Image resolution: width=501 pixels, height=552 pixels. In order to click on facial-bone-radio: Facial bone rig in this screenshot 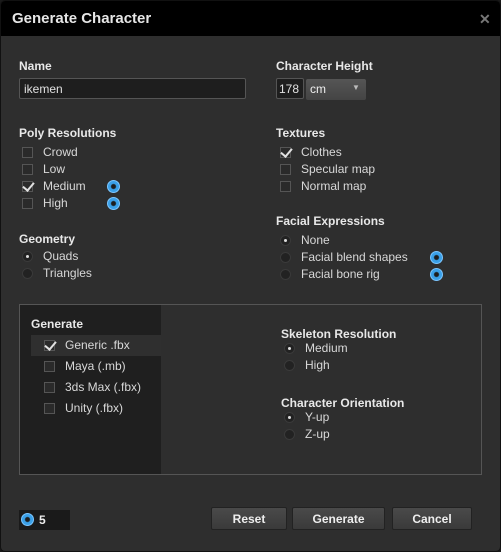, I will do `click(330, 274)`.